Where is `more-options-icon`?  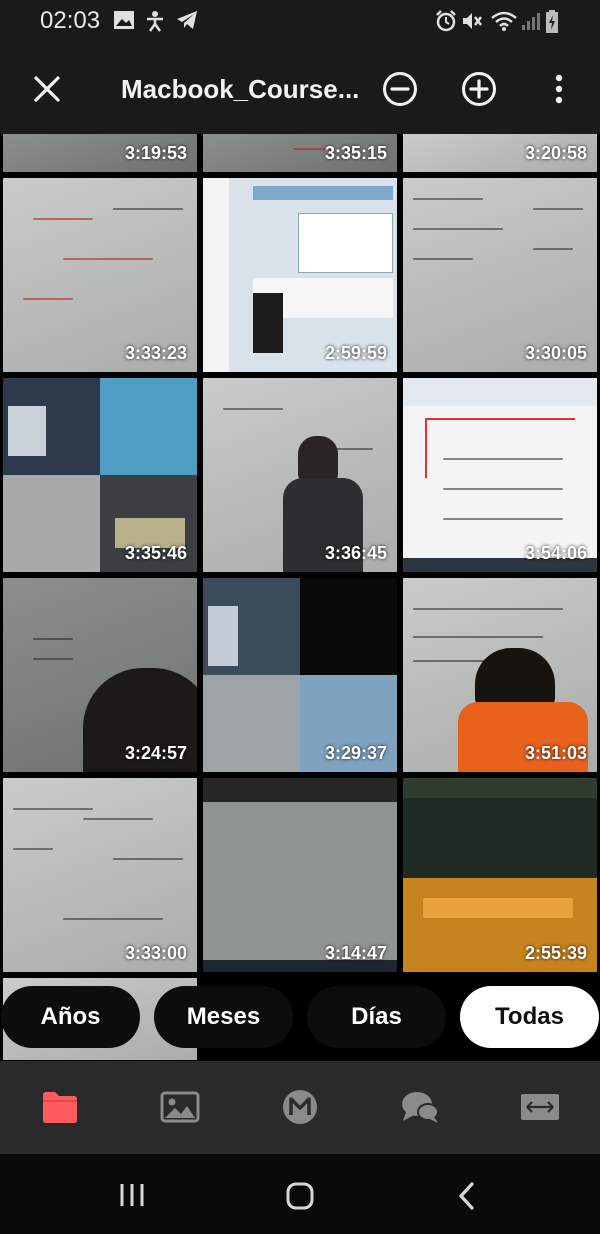
more-options-icon is located at coordinates (559, 89).